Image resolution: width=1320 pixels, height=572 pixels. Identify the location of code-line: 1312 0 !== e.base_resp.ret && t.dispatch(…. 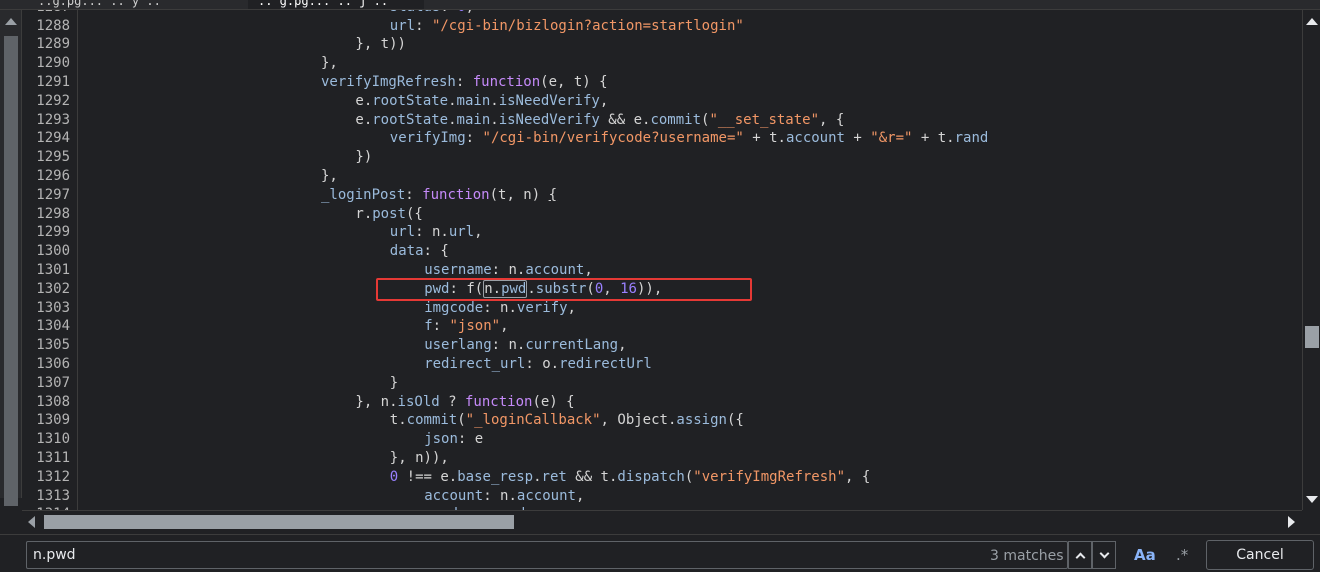
(662, 477).